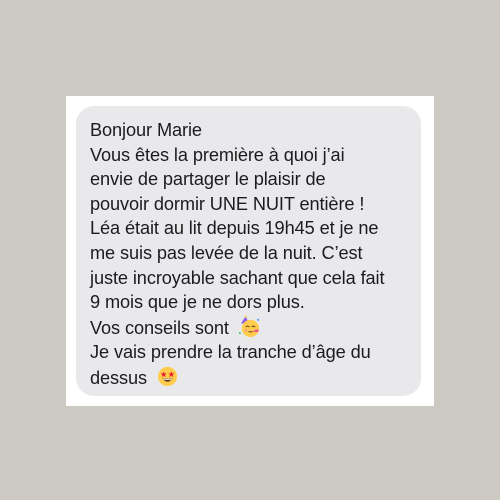 The width and height of the screenshot is (500, 500). What do you see at coordinates (167, 376) in the screenshot?
I see `star-struck-icon` at bounding box center [167, 376].